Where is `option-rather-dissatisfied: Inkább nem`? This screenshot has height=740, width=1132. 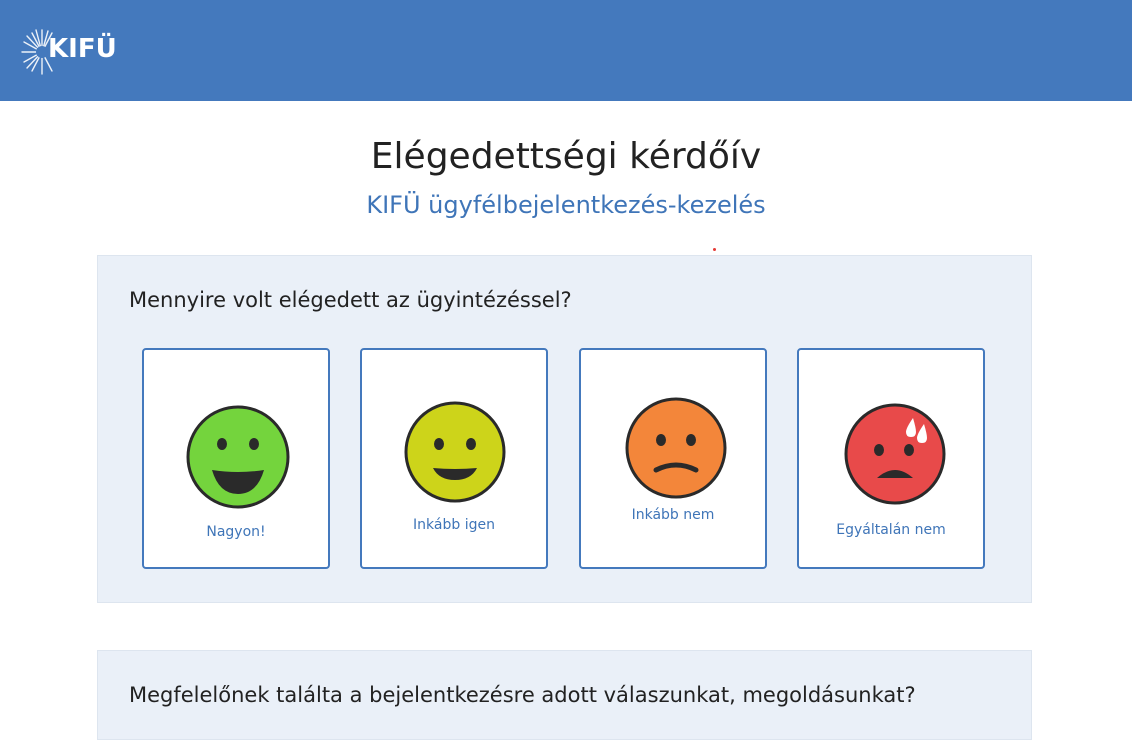 option-rather-dissatisfied: Inkább nem is located at coordinates (673, 458).